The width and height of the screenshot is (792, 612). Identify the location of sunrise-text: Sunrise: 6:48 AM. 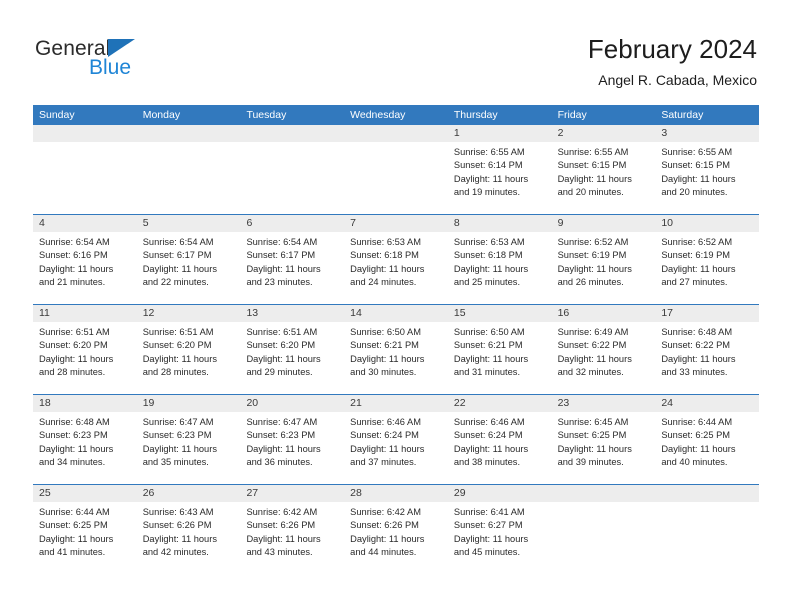
(74, 422).